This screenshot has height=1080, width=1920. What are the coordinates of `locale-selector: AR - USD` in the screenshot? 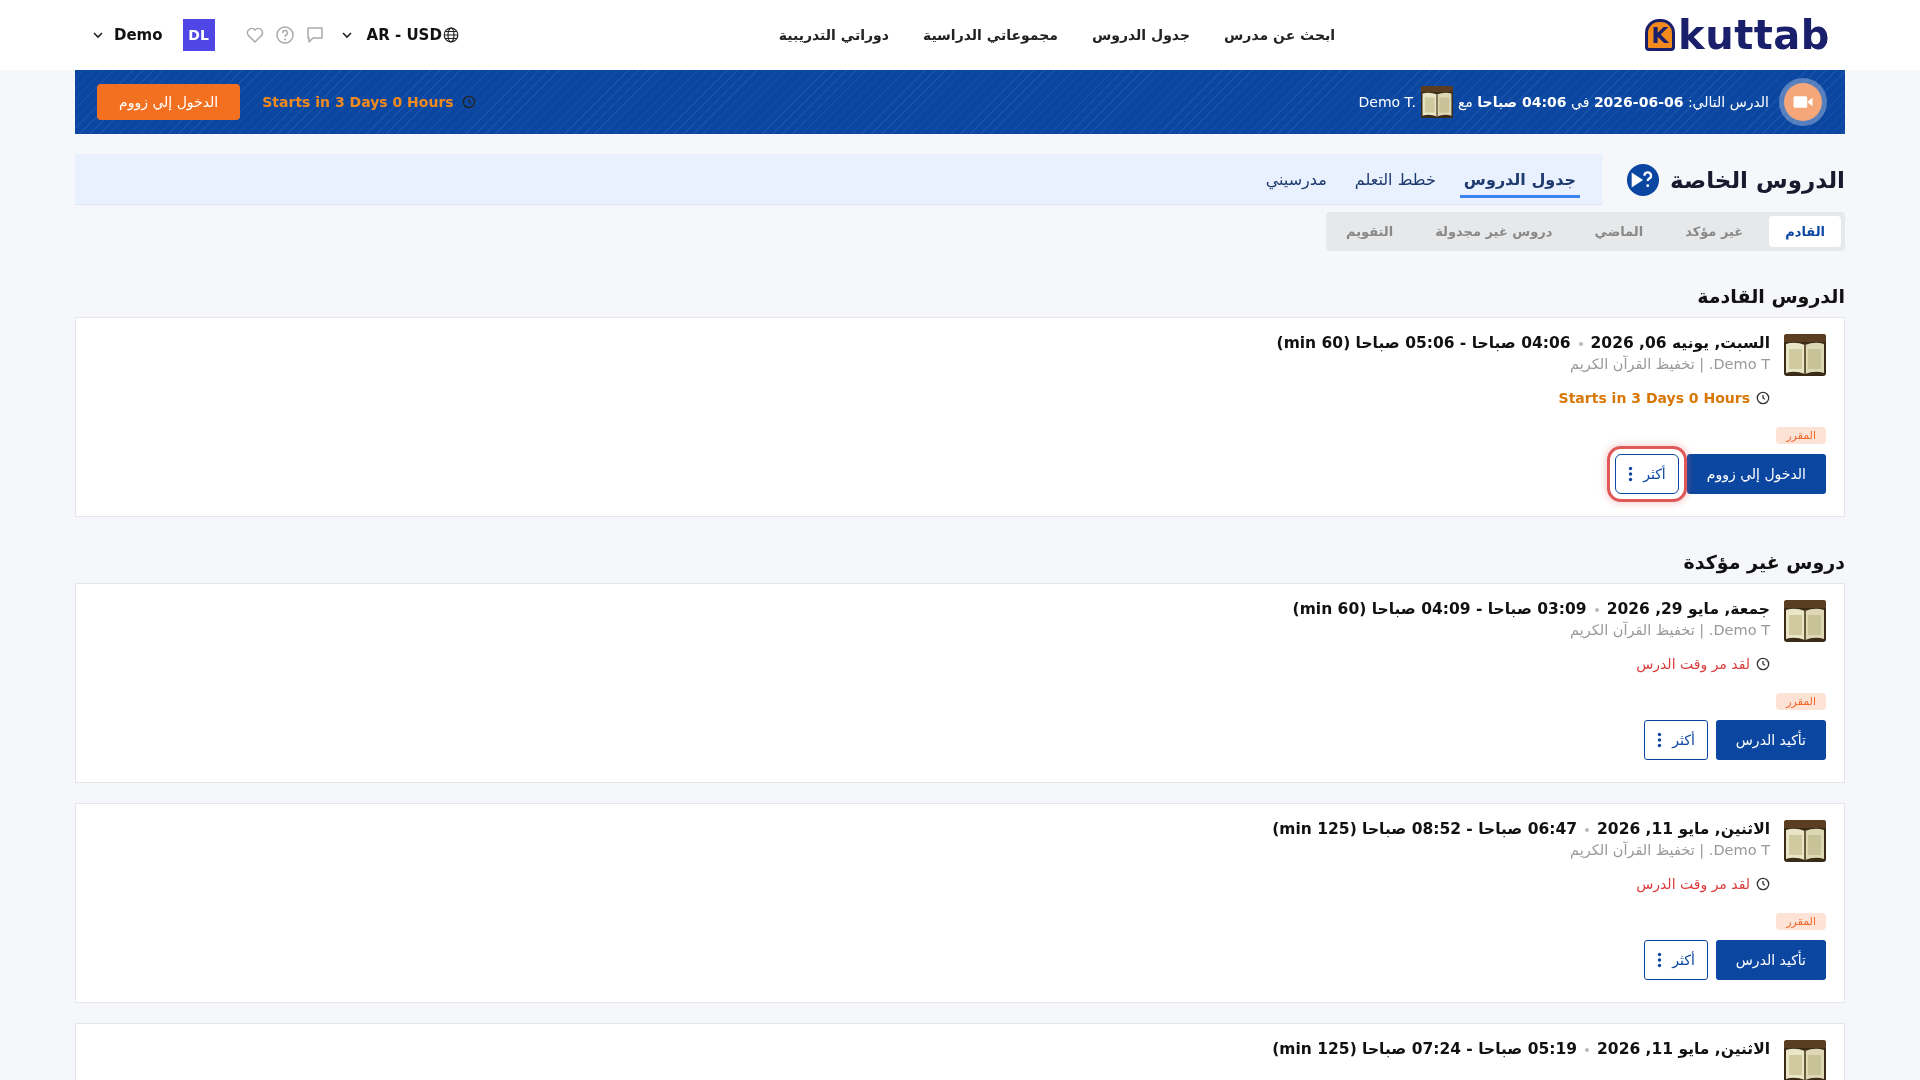 It's located at (404, 35).